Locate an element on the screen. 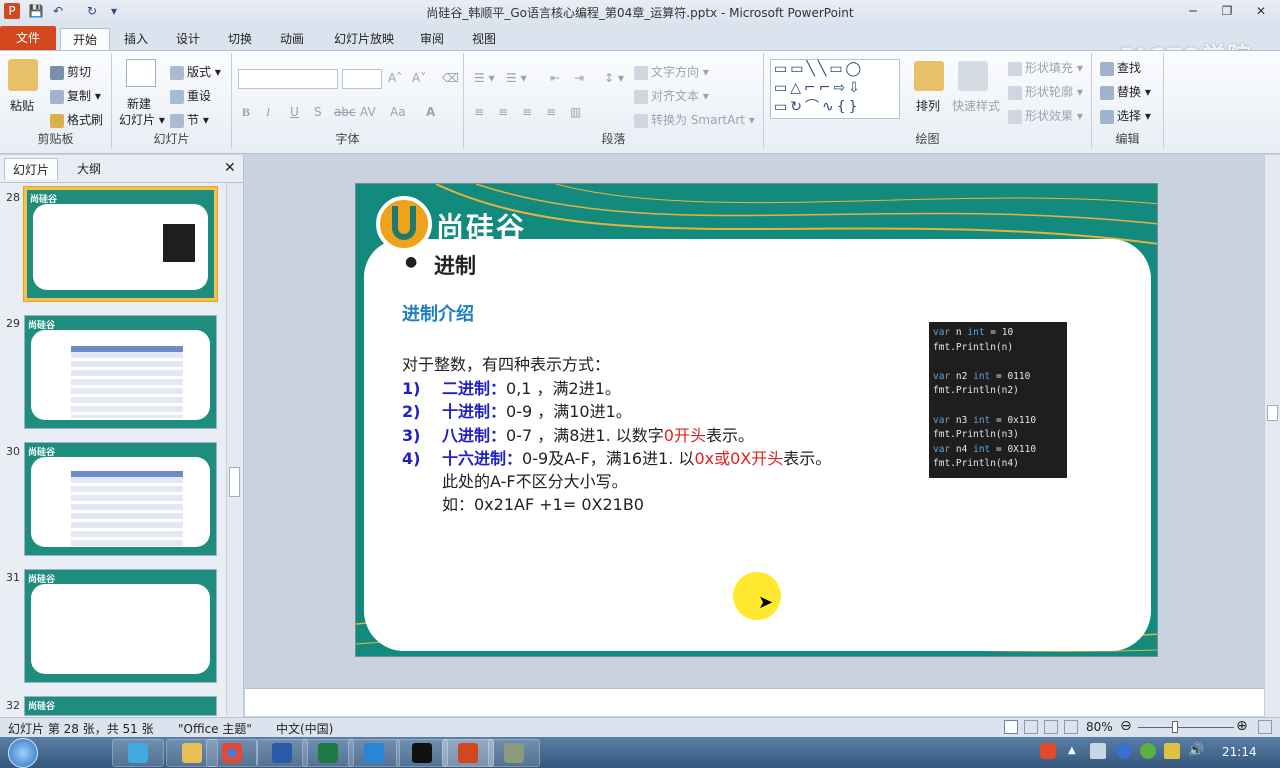  slide-thumbnail-29: 尚硅谷 is located at coordinates (120, 372).